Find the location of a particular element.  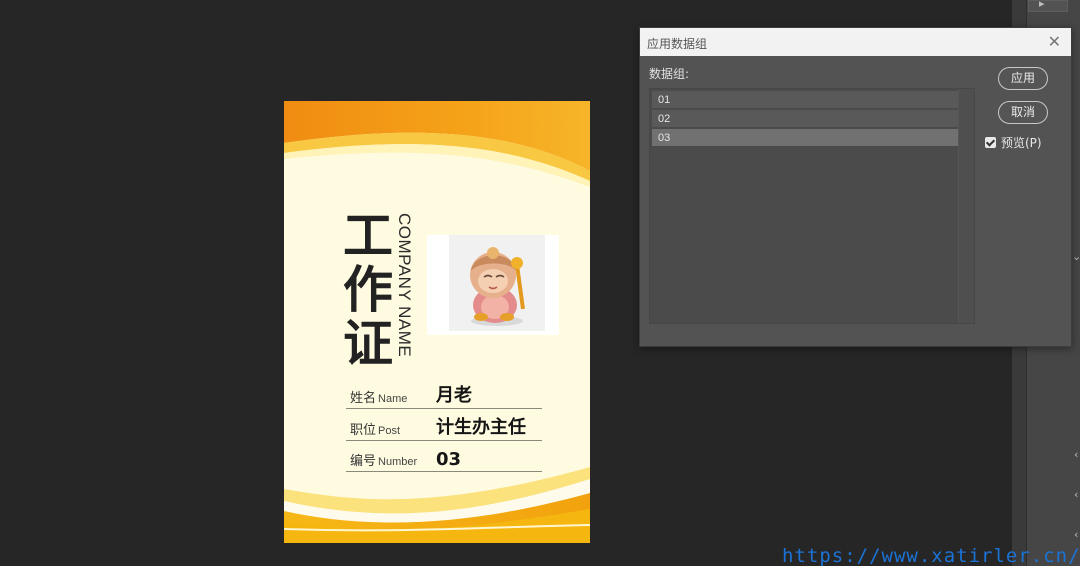

mascot-icon is located at coordinates (497, 286).